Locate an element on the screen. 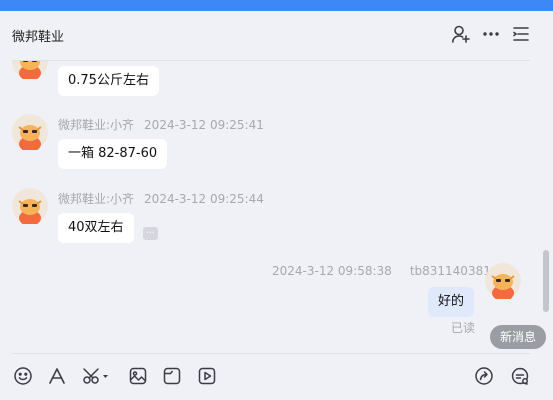 The image size is (553, 400). chat-title: 微邦鞋业 is located at coordinates (38, 37).